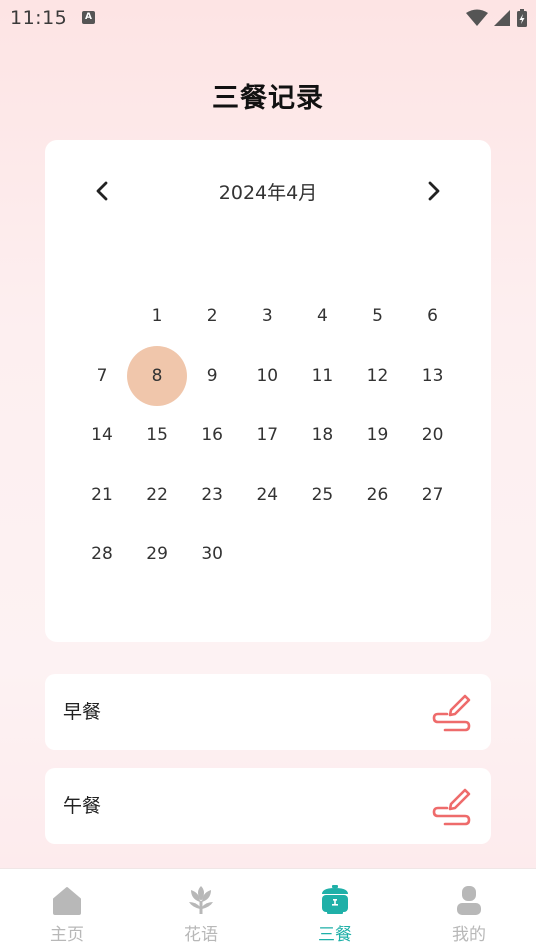 Image resolution: width=536 pixels, height=952 pixels. What do you see at coordinates (157, 495) in the screenshot?
I see `calendar-day: 22` at bounding box center [157, 495].